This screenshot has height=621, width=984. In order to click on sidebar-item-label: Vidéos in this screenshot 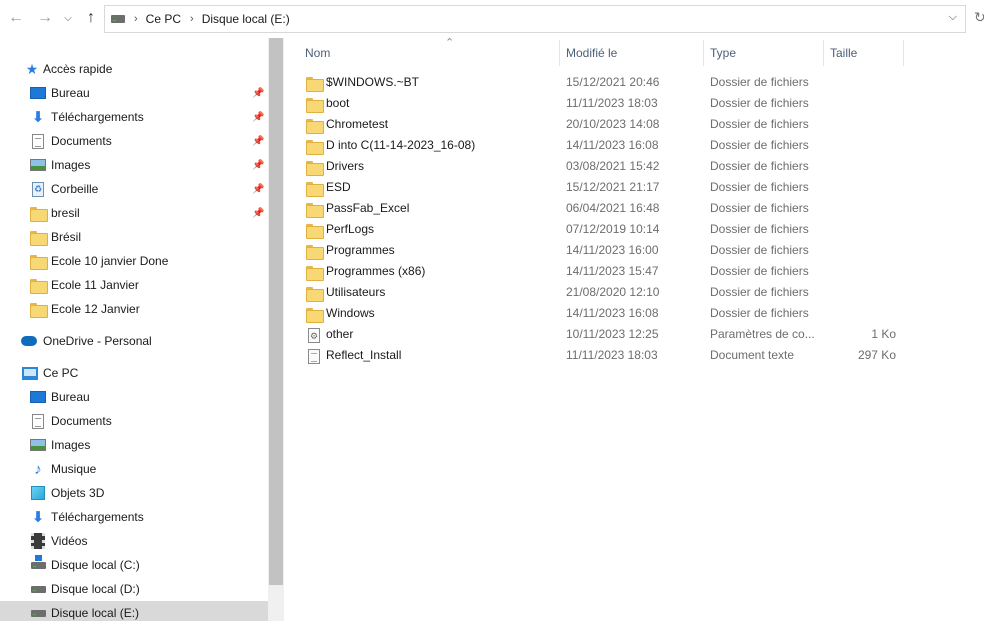, I will do `click(69, 541)`.